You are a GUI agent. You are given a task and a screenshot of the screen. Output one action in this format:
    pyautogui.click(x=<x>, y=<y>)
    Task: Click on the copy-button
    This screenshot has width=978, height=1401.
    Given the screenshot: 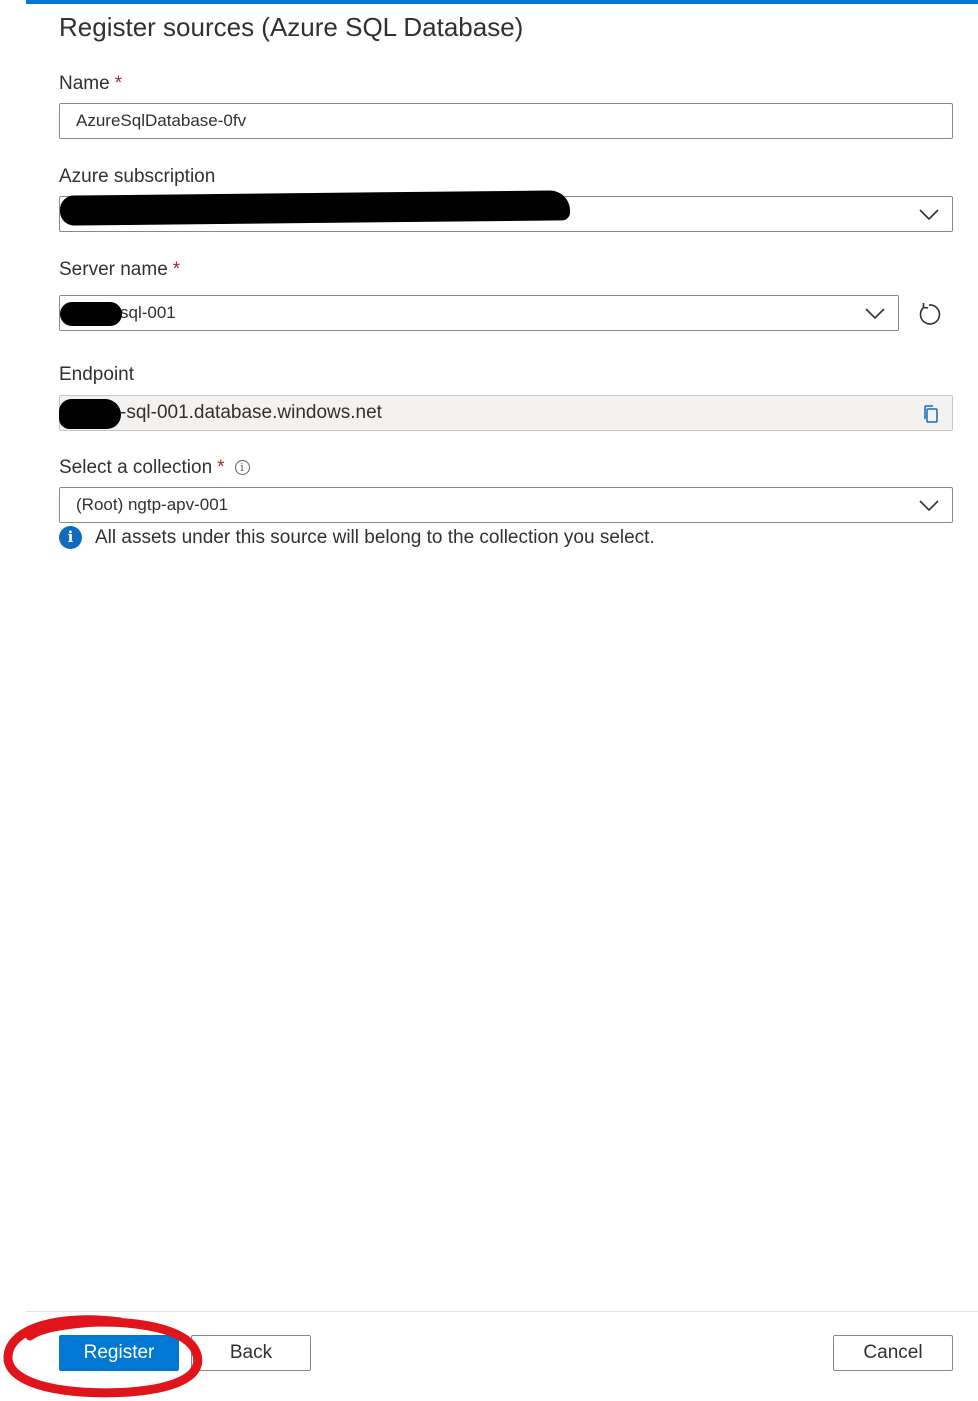 What is the action you would take?
    pyautogui.click(x=931, y=414)
    